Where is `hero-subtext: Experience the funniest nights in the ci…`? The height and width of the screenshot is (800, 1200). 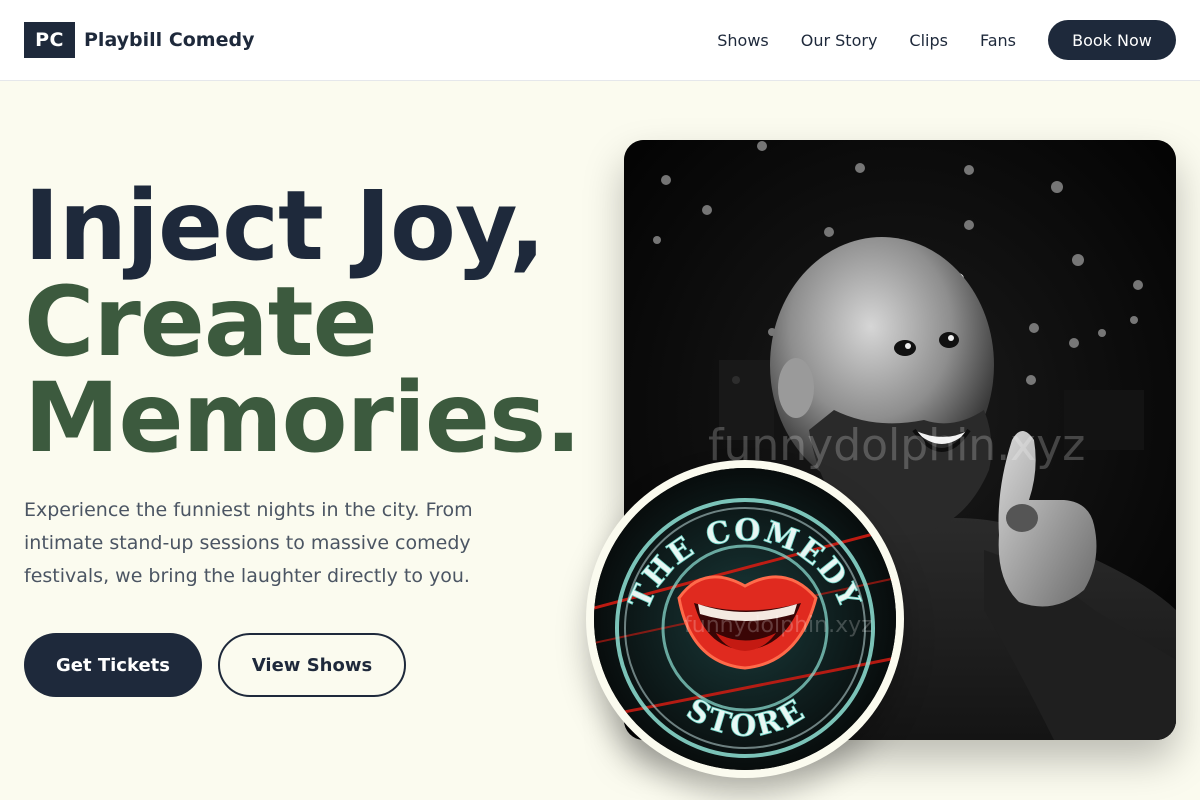 hero-subtext: Experience the funniest nights in the ci… is located at coordinates (248, 543).